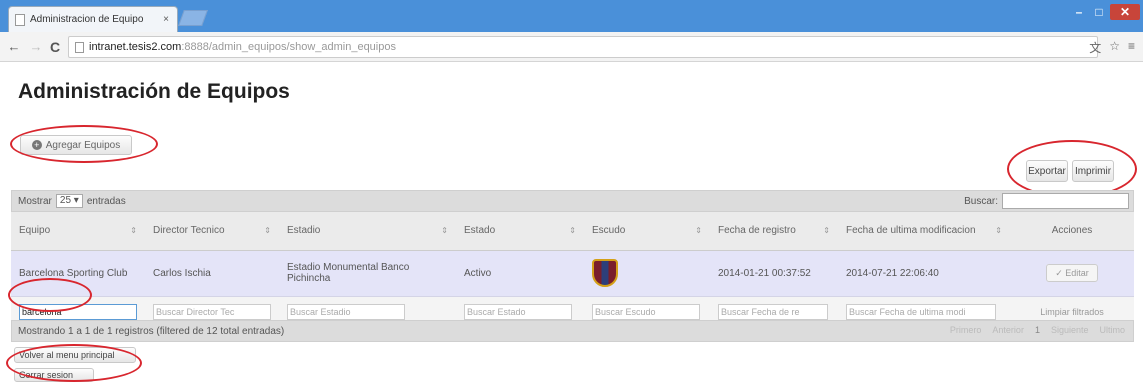 The image size is (1143, 383). What do you see at coordinates (106, 201) in the screenshot?
I see `entries-label: entradas` at bounding box center [106, 201].